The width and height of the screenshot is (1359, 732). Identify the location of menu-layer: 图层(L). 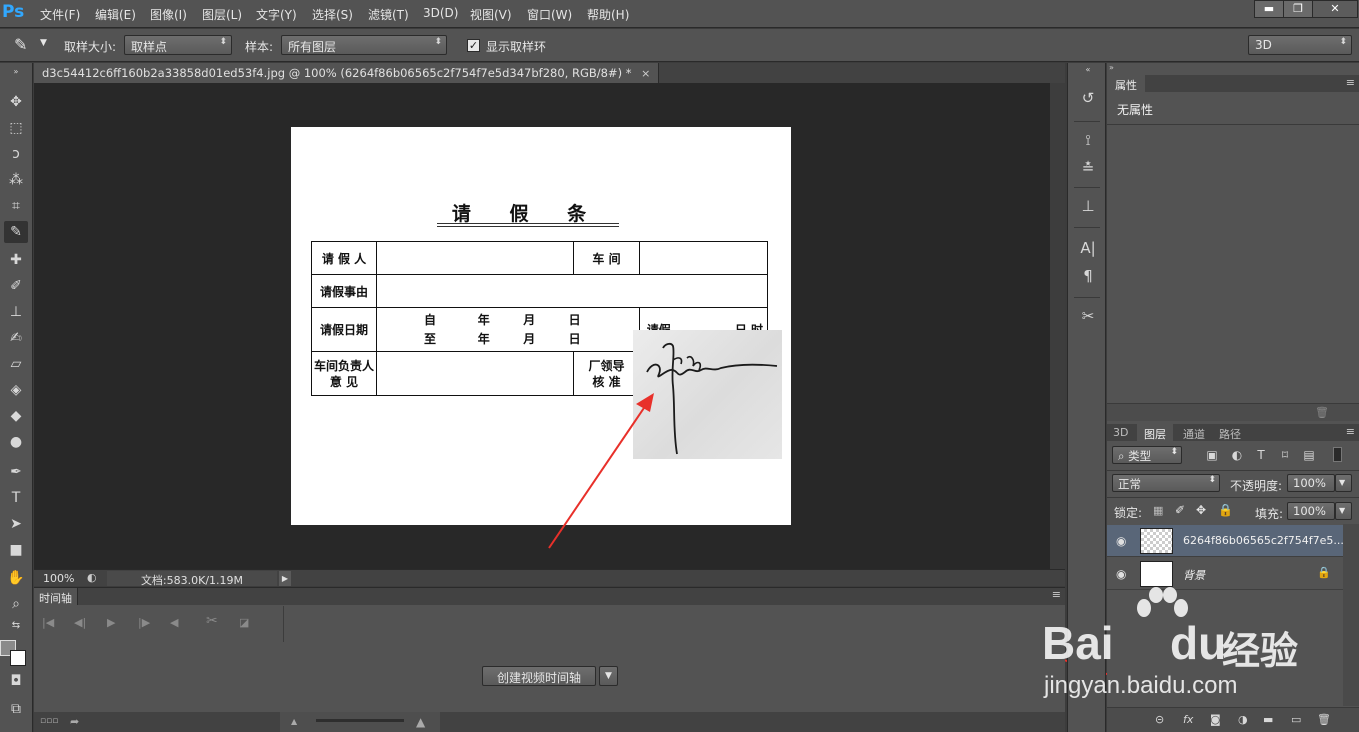
(222, 14).